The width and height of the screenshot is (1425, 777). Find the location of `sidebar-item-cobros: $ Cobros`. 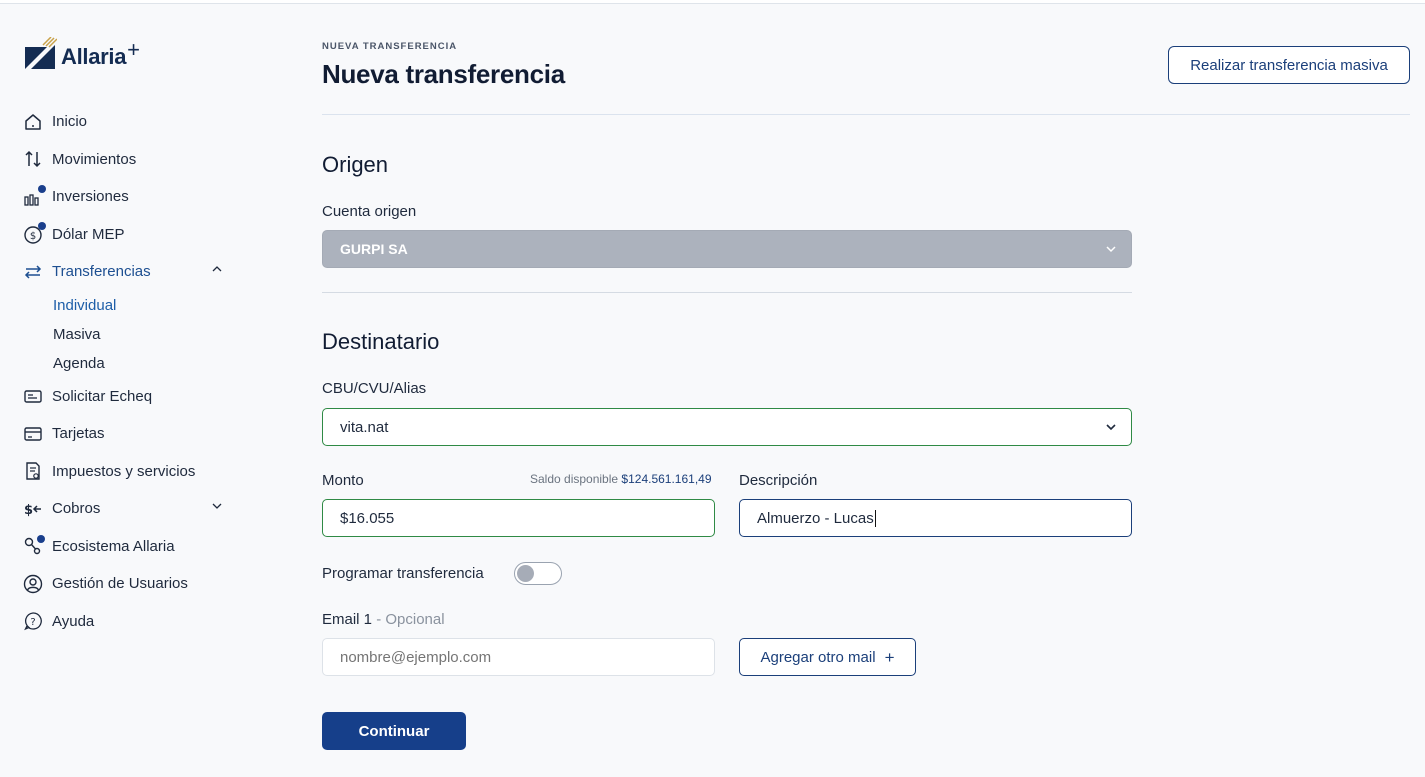

sidebar-item-cobros: $ Cobros is located at coordinates (127, 509).